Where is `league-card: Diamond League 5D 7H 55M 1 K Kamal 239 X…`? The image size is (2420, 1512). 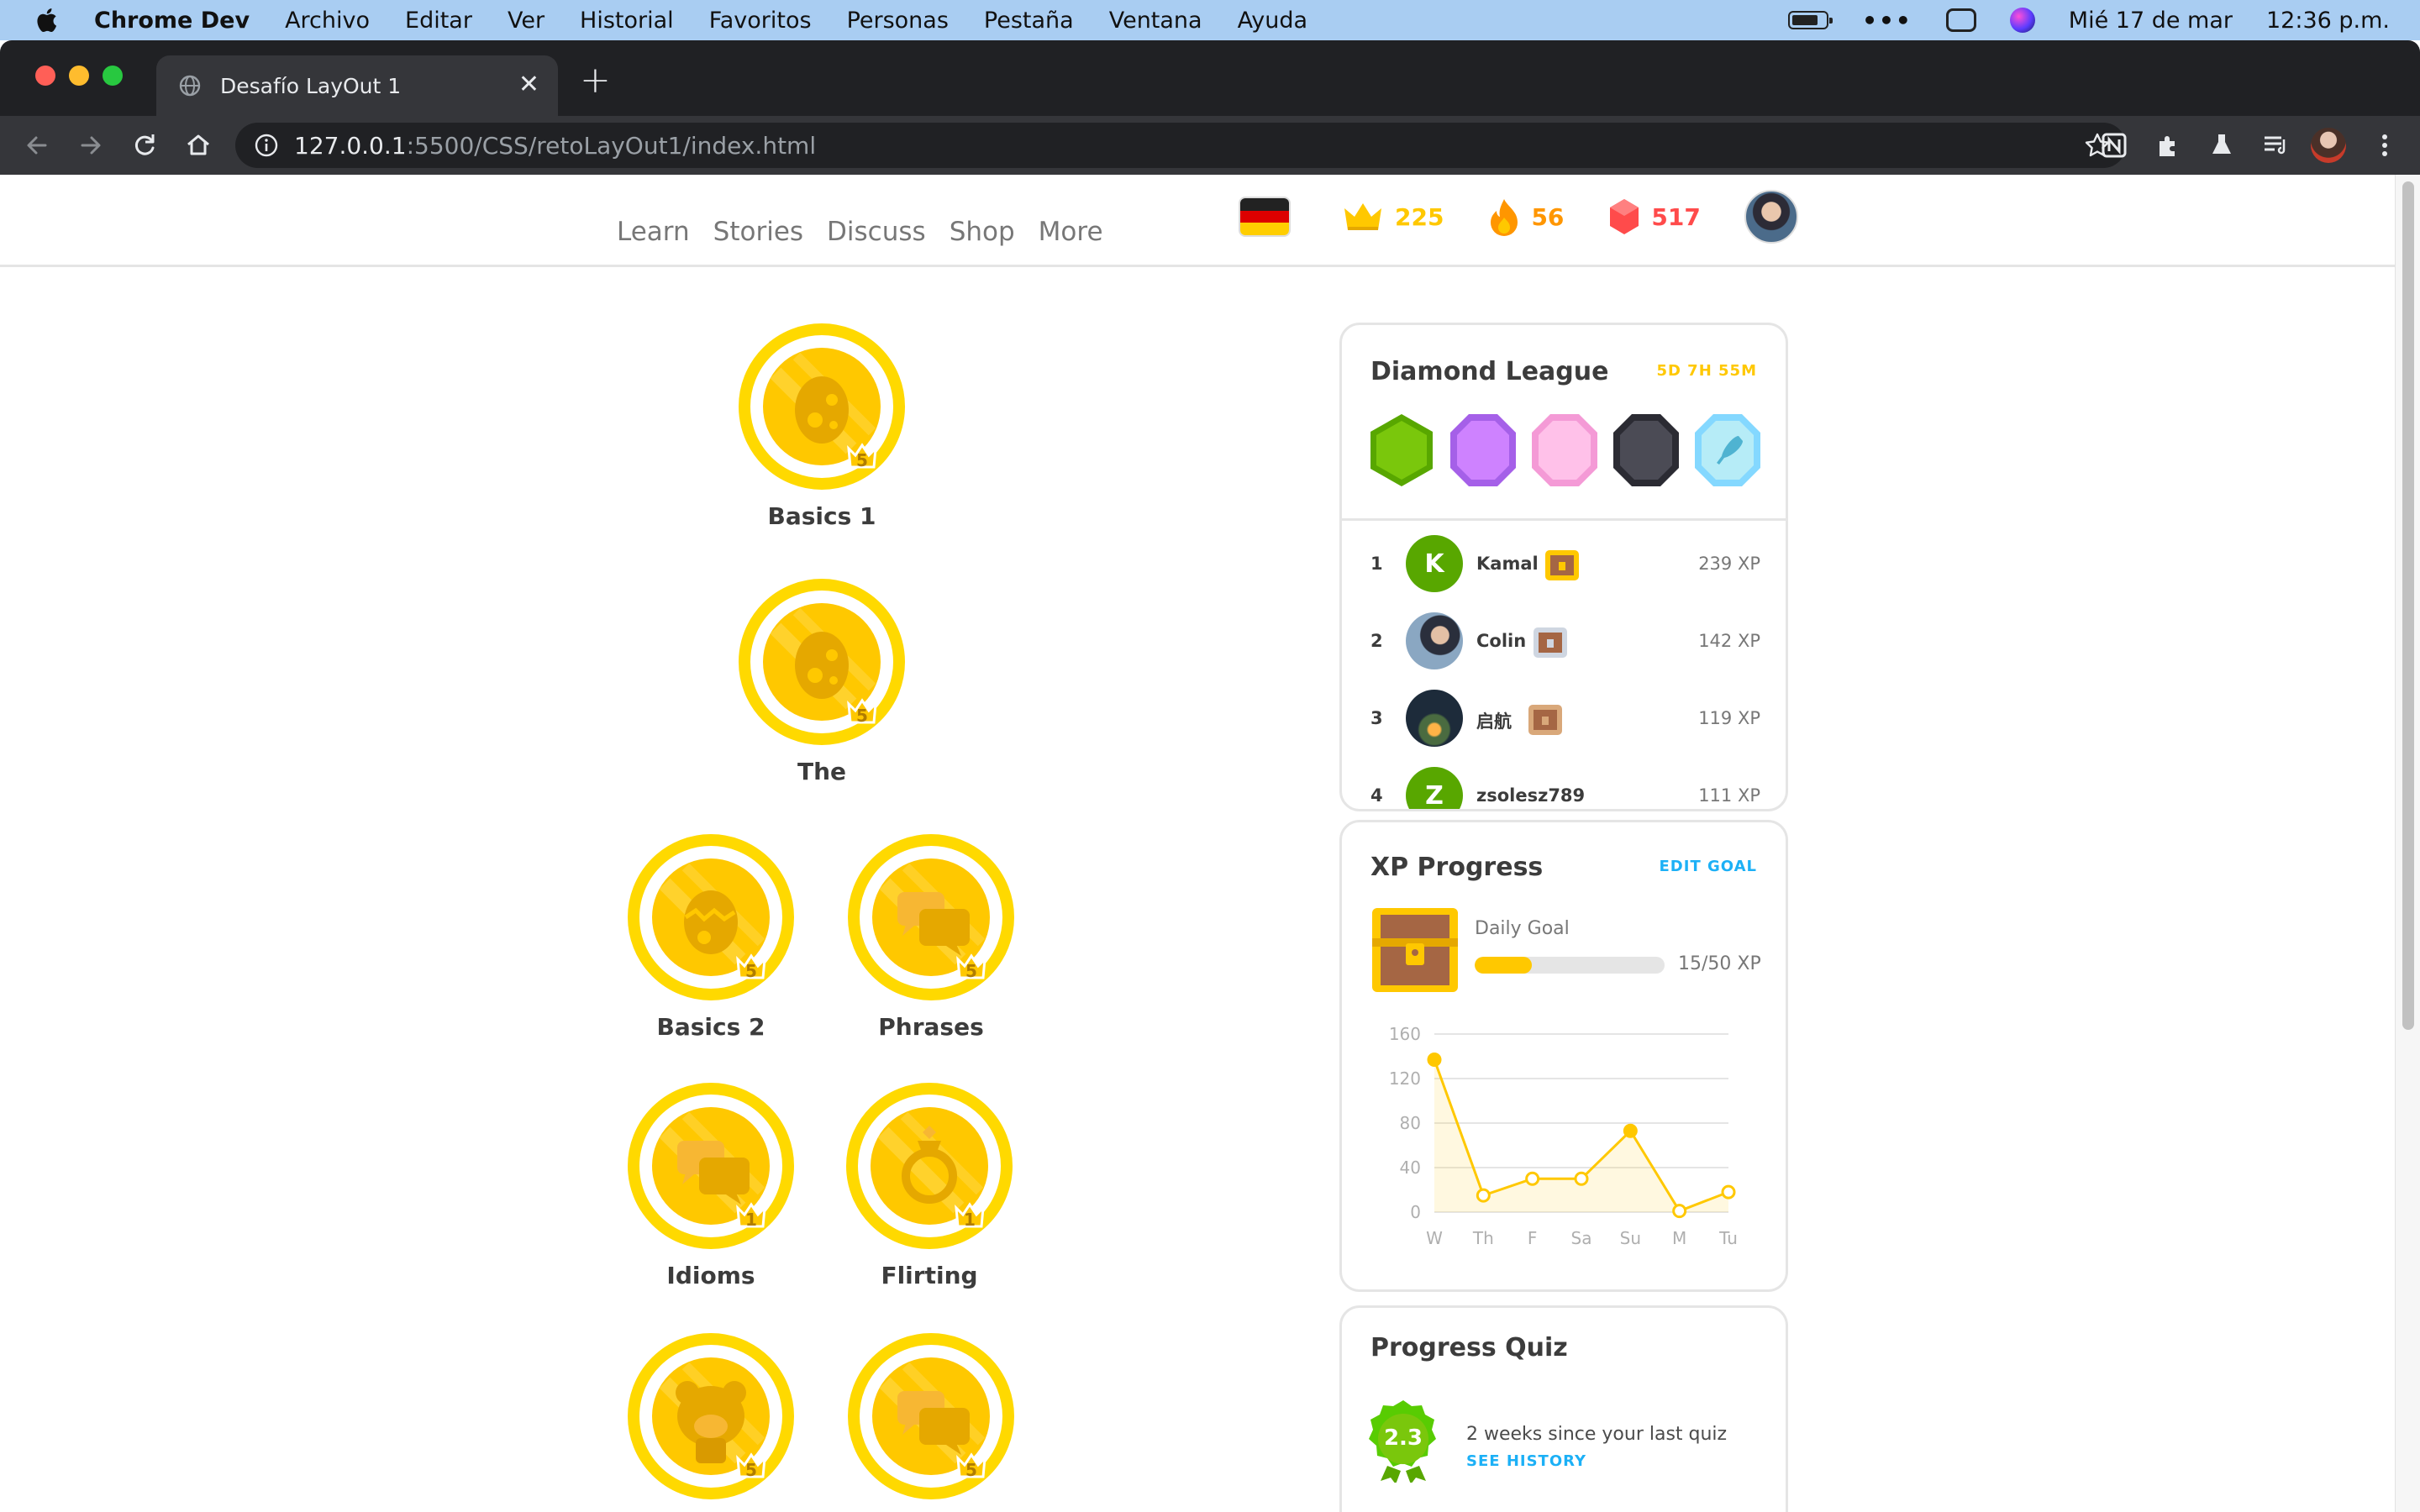 league-card: Diamond League 5D 7H 55M 1 K Kamal 239 X… is located at coordinates (1563, 567).